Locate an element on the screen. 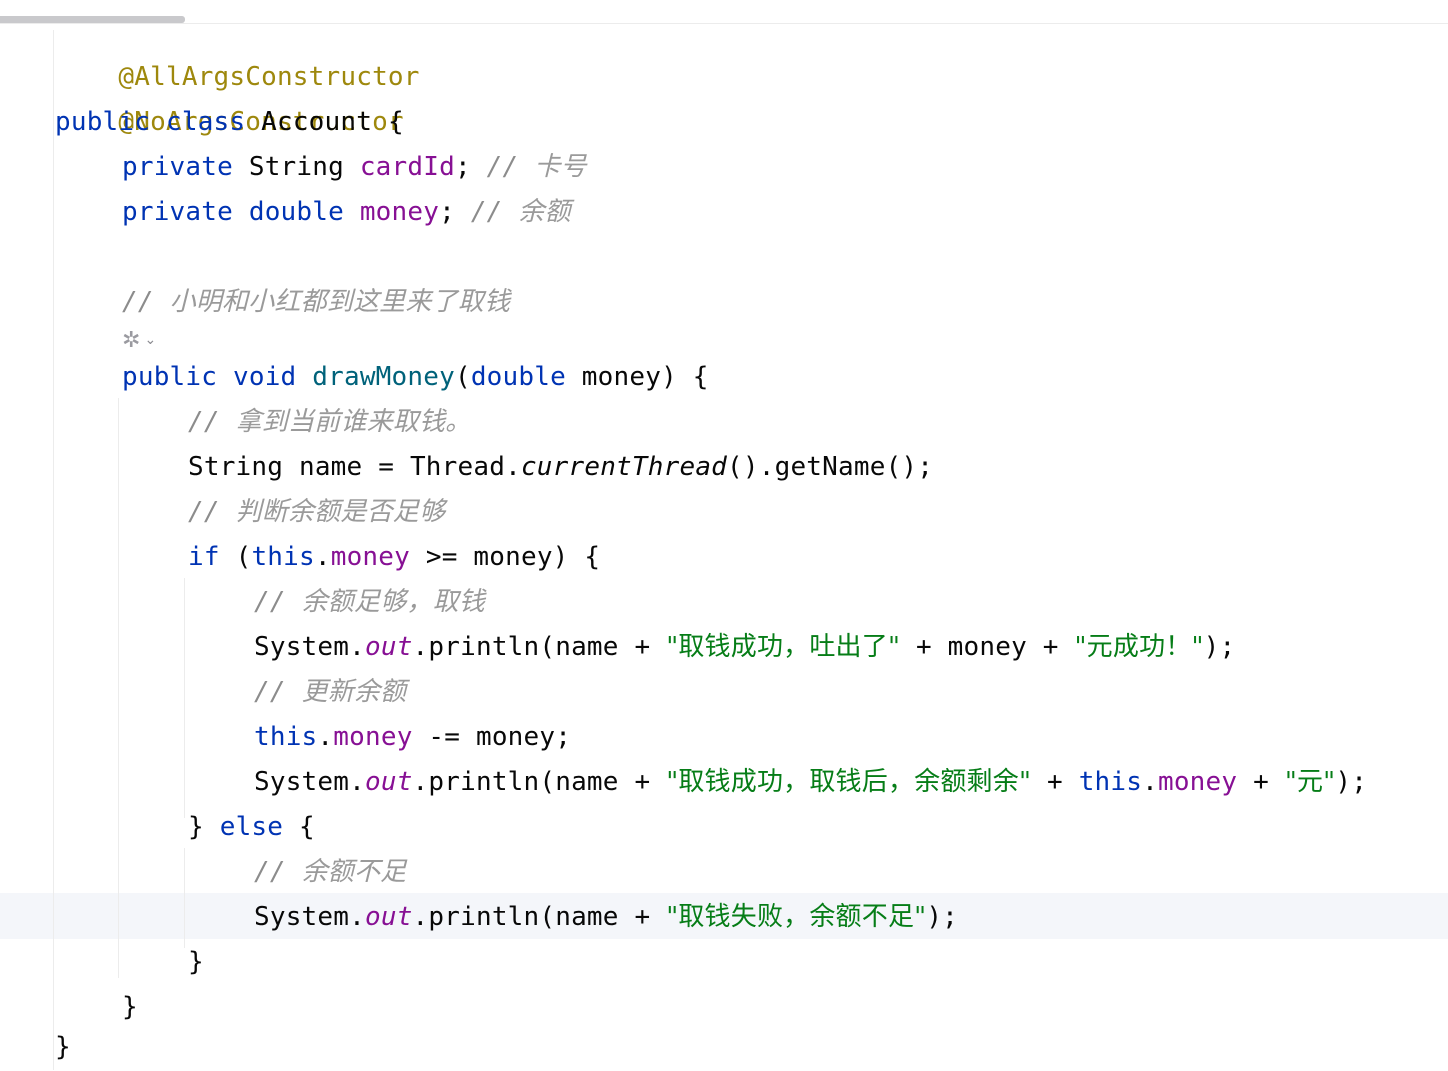 The height and width of the screenshot is (1071, 1448). chevron-down-icon: ⌄ is located at coordinates (150, 340).